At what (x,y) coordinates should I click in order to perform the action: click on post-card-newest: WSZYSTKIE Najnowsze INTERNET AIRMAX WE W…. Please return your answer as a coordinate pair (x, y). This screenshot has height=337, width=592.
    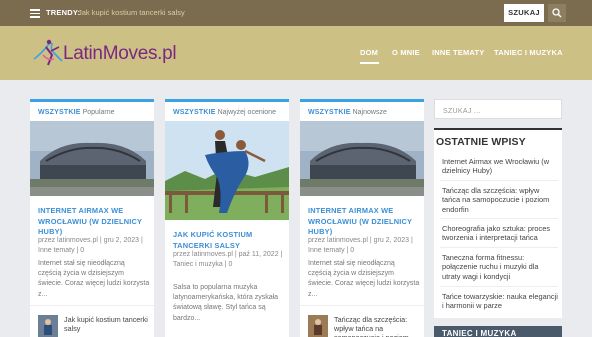
    Looking at the image, I should click on (362, 218).